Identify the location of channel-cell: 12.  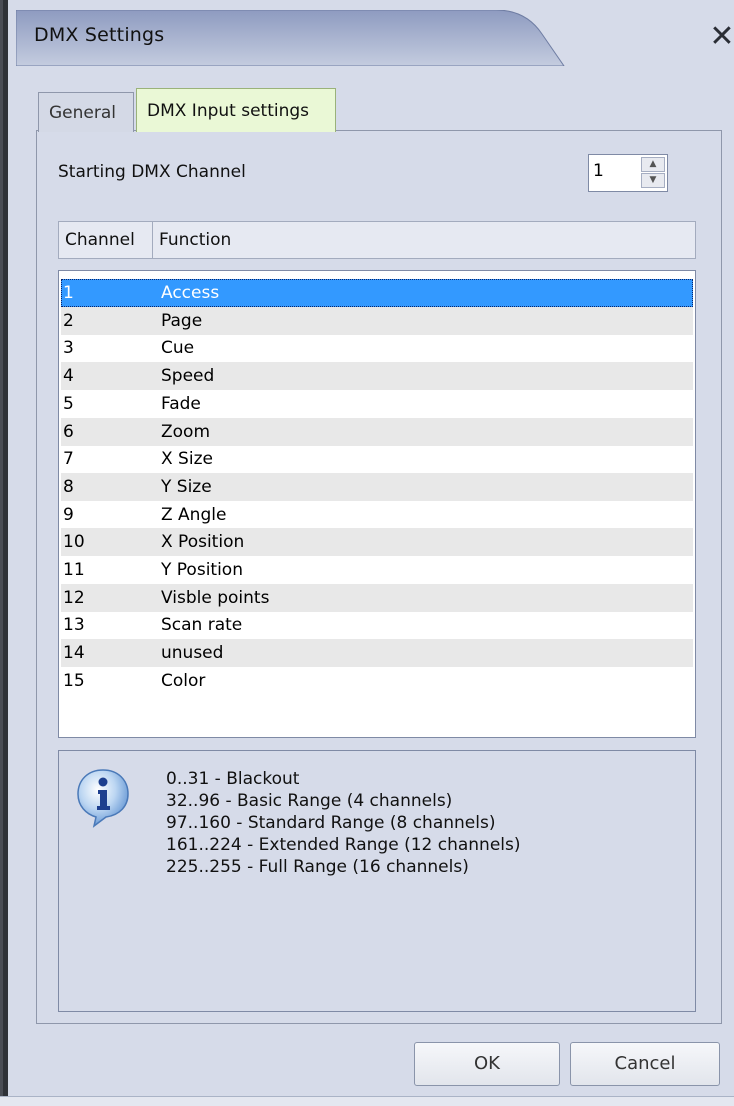
(74, 597).